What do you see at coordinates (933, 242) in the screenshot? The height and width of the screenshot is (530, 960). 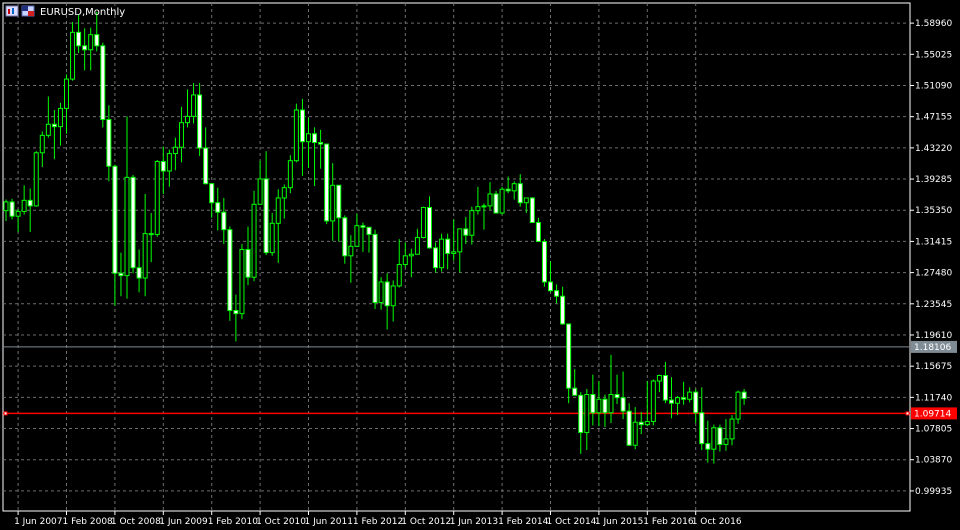 I see `y-tick-label: 1.31415` at bounding box center [933, 242].